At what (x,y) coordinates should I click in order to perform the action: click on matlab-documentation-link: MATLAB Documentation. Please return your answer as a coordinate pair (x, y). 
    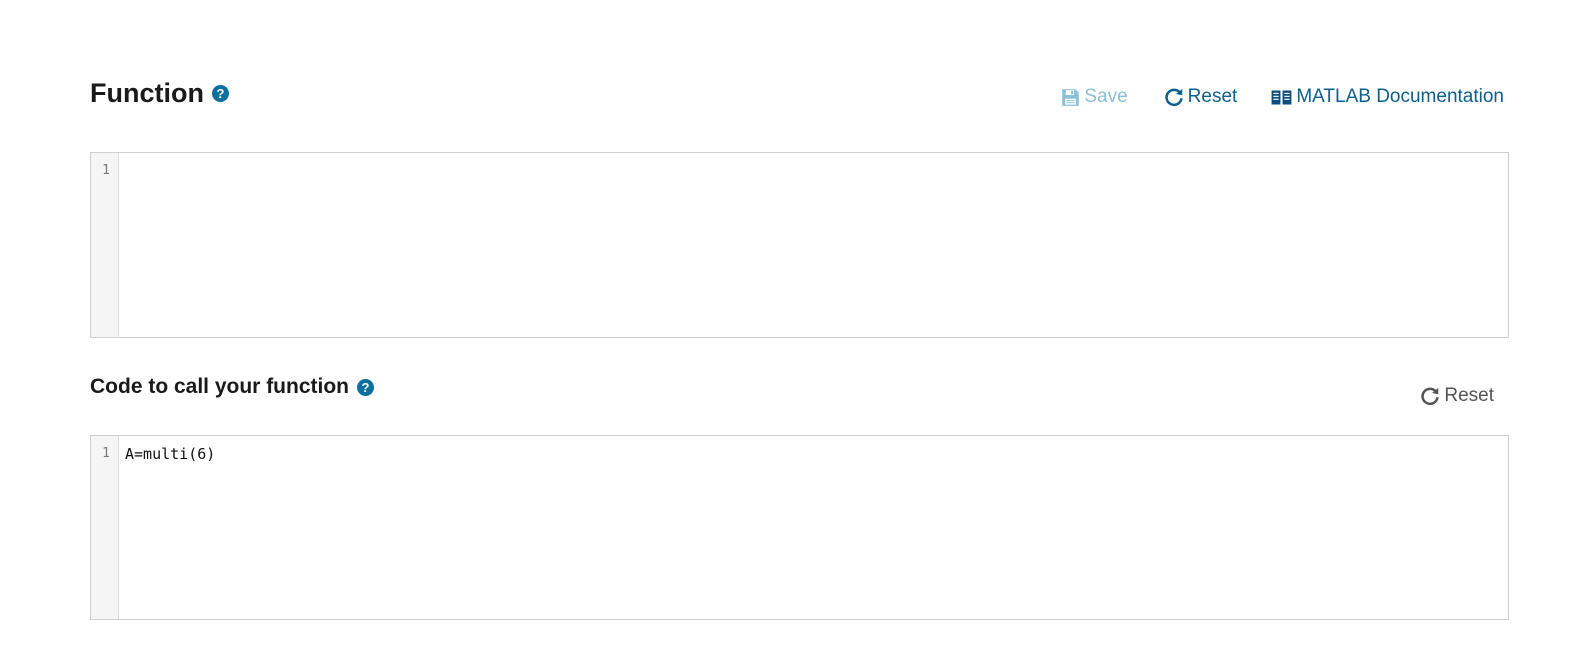
    Looking at the image, I should click on (1387, 97).